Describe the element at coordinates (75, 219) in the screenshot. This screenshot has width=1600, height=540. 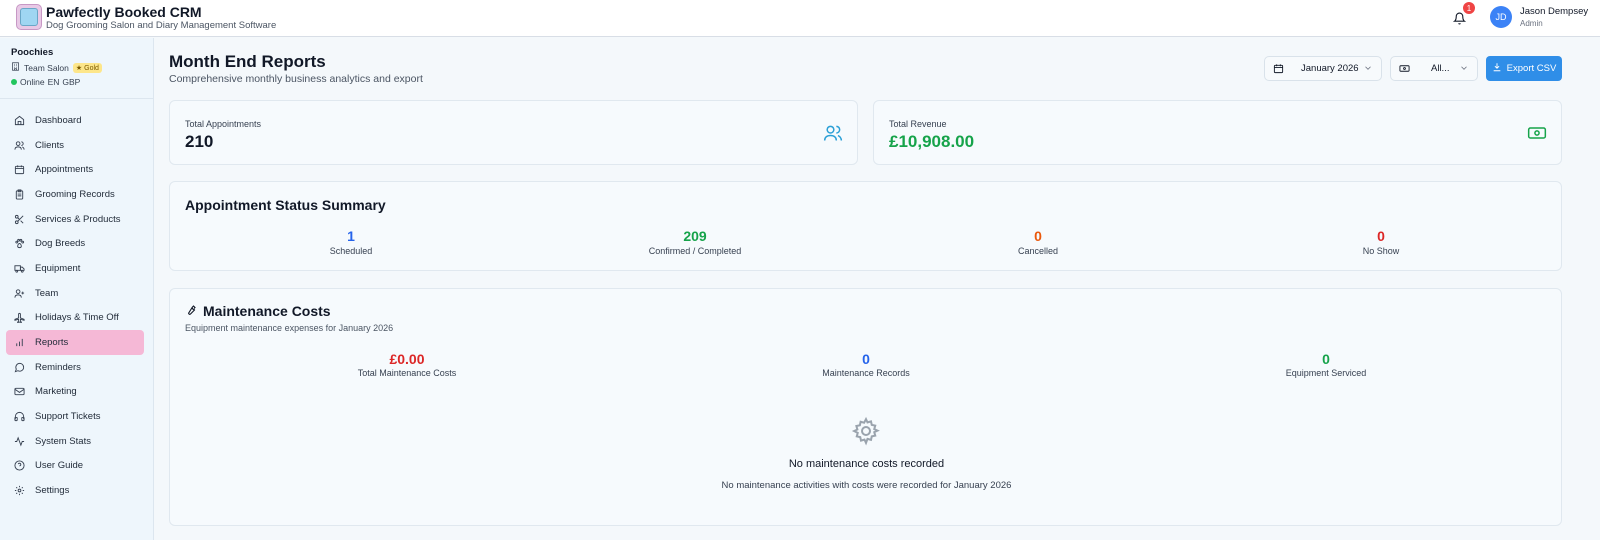
I see `sidebar-item-services-products: Services & Products` at that location.